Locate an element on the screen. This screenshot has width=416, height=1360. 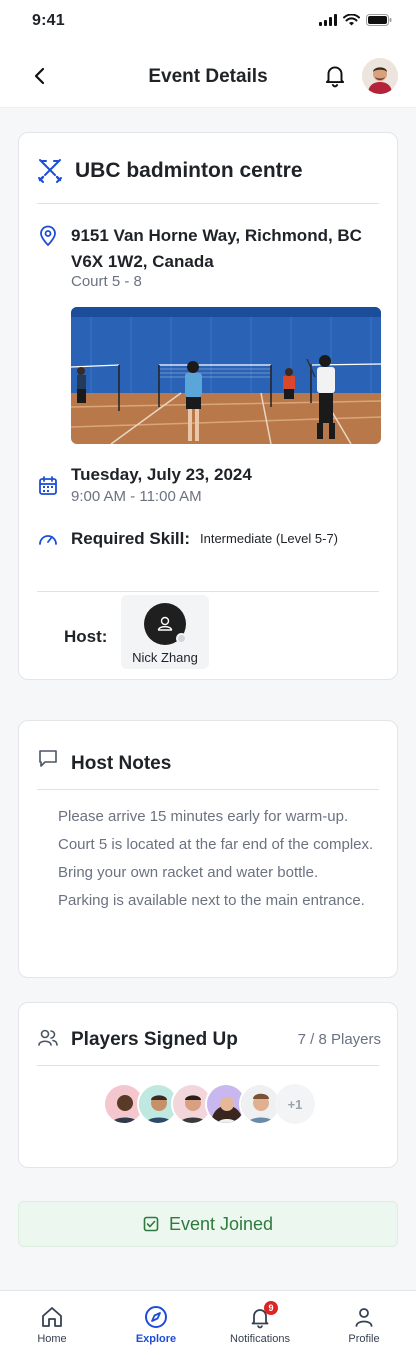
map-pin-icon is located at coordinates (48, 236).